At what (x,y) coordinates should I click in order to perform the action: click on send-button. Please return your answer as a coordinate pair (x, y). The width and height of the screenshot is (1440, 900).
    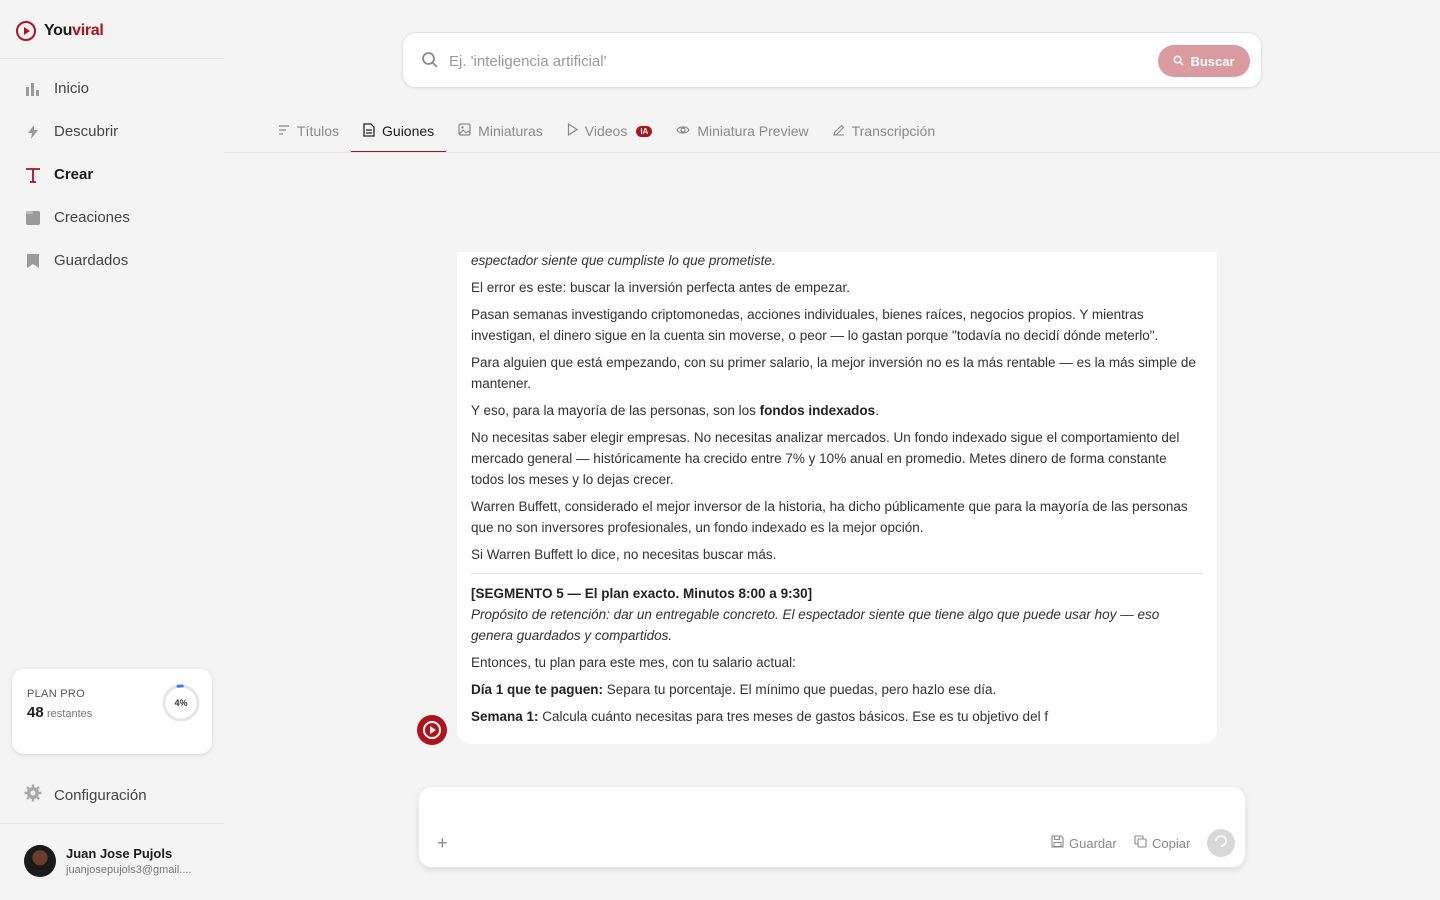
    Looking at the image, I should click on (1221, 843).